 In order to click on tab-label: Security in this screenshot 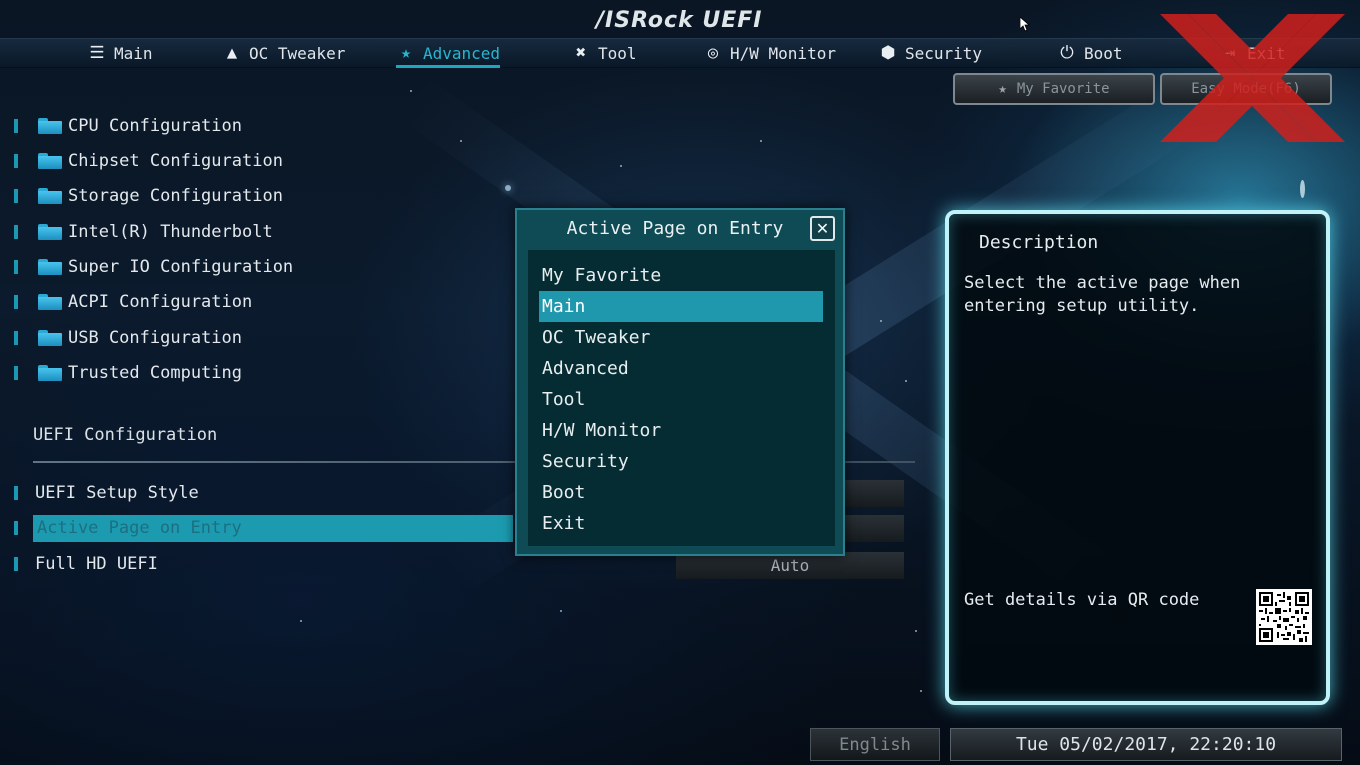, I will do `click(944, 53)`.